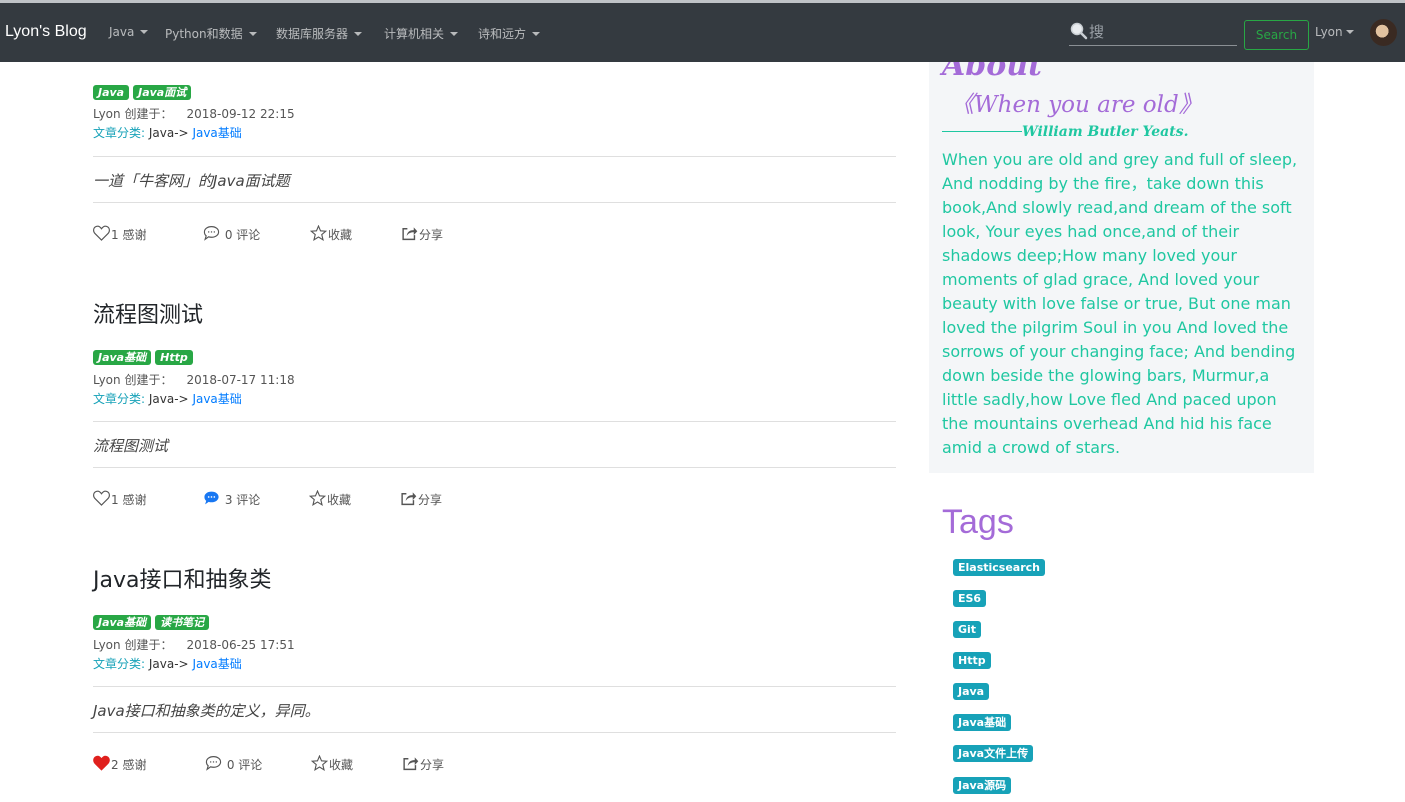 Image resolution: width=1405 pixels, height=802 pixels. I want to click on post-date: 2018-06-25 17:51, so click(240, 645).